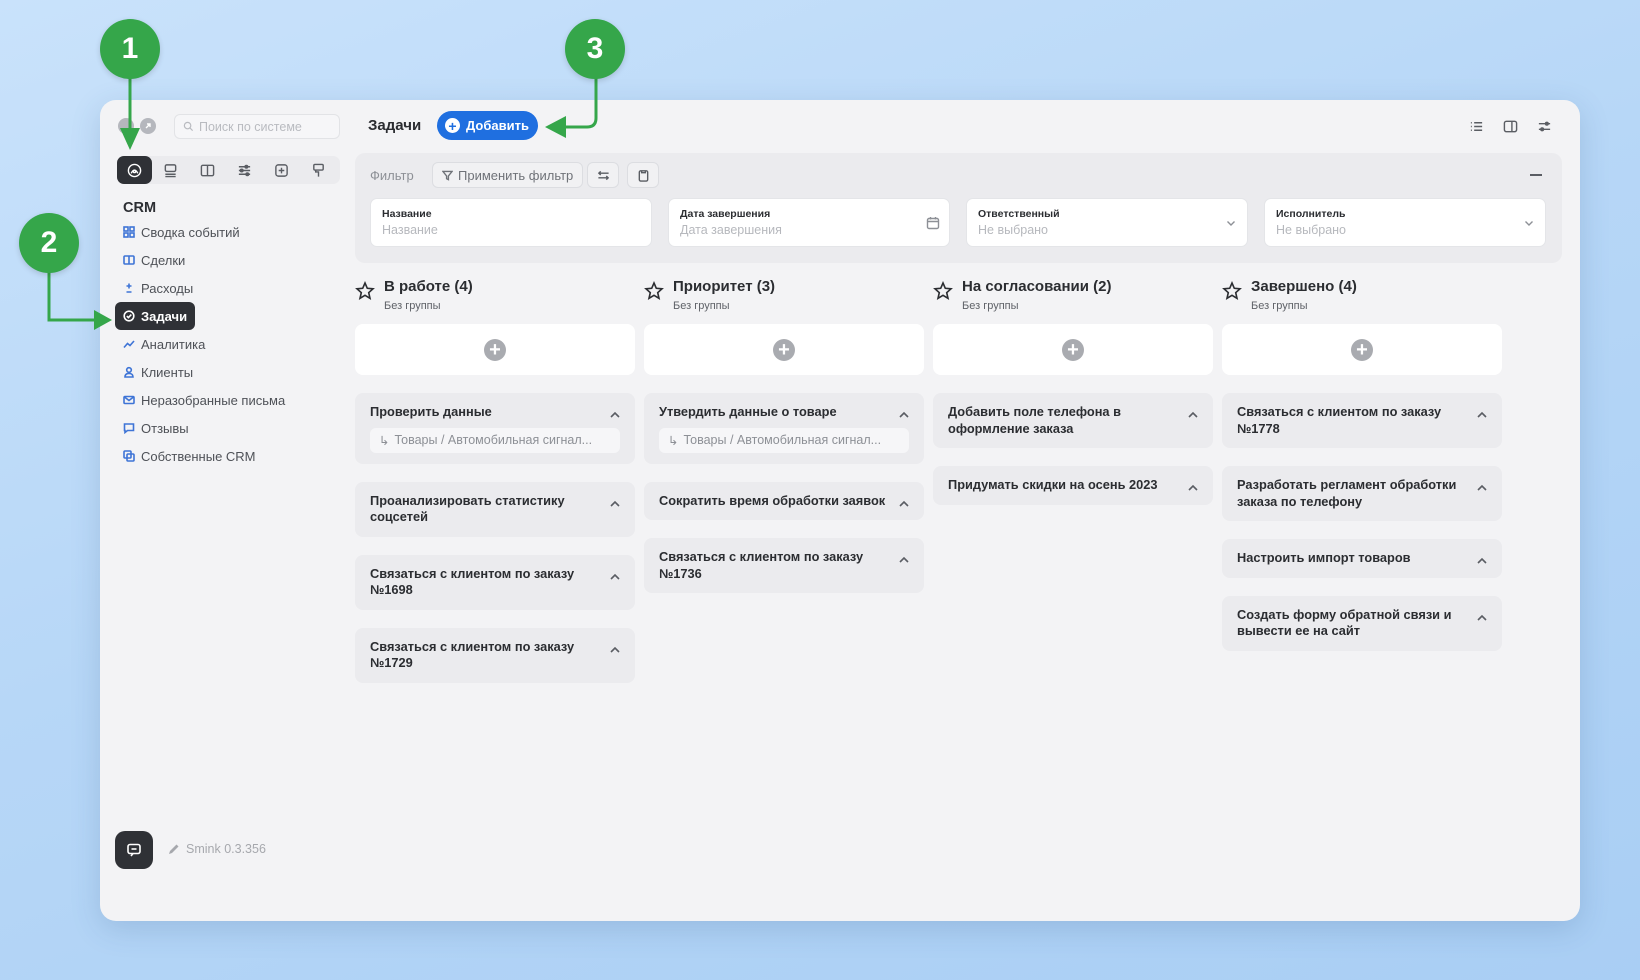  Describe the element at coordinates (73, 297) in the screenshot. I see `arrow-2-line` at that location.